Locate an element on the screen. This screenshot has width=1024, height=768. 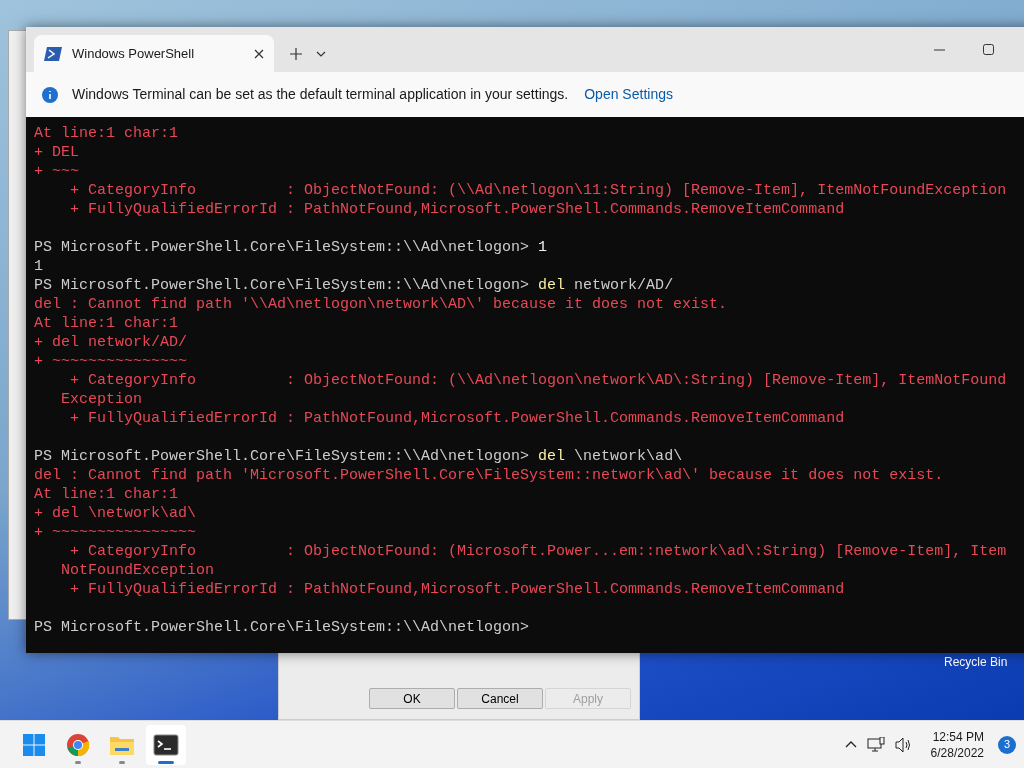
powershell-icon is located at coordinates (53, 53).